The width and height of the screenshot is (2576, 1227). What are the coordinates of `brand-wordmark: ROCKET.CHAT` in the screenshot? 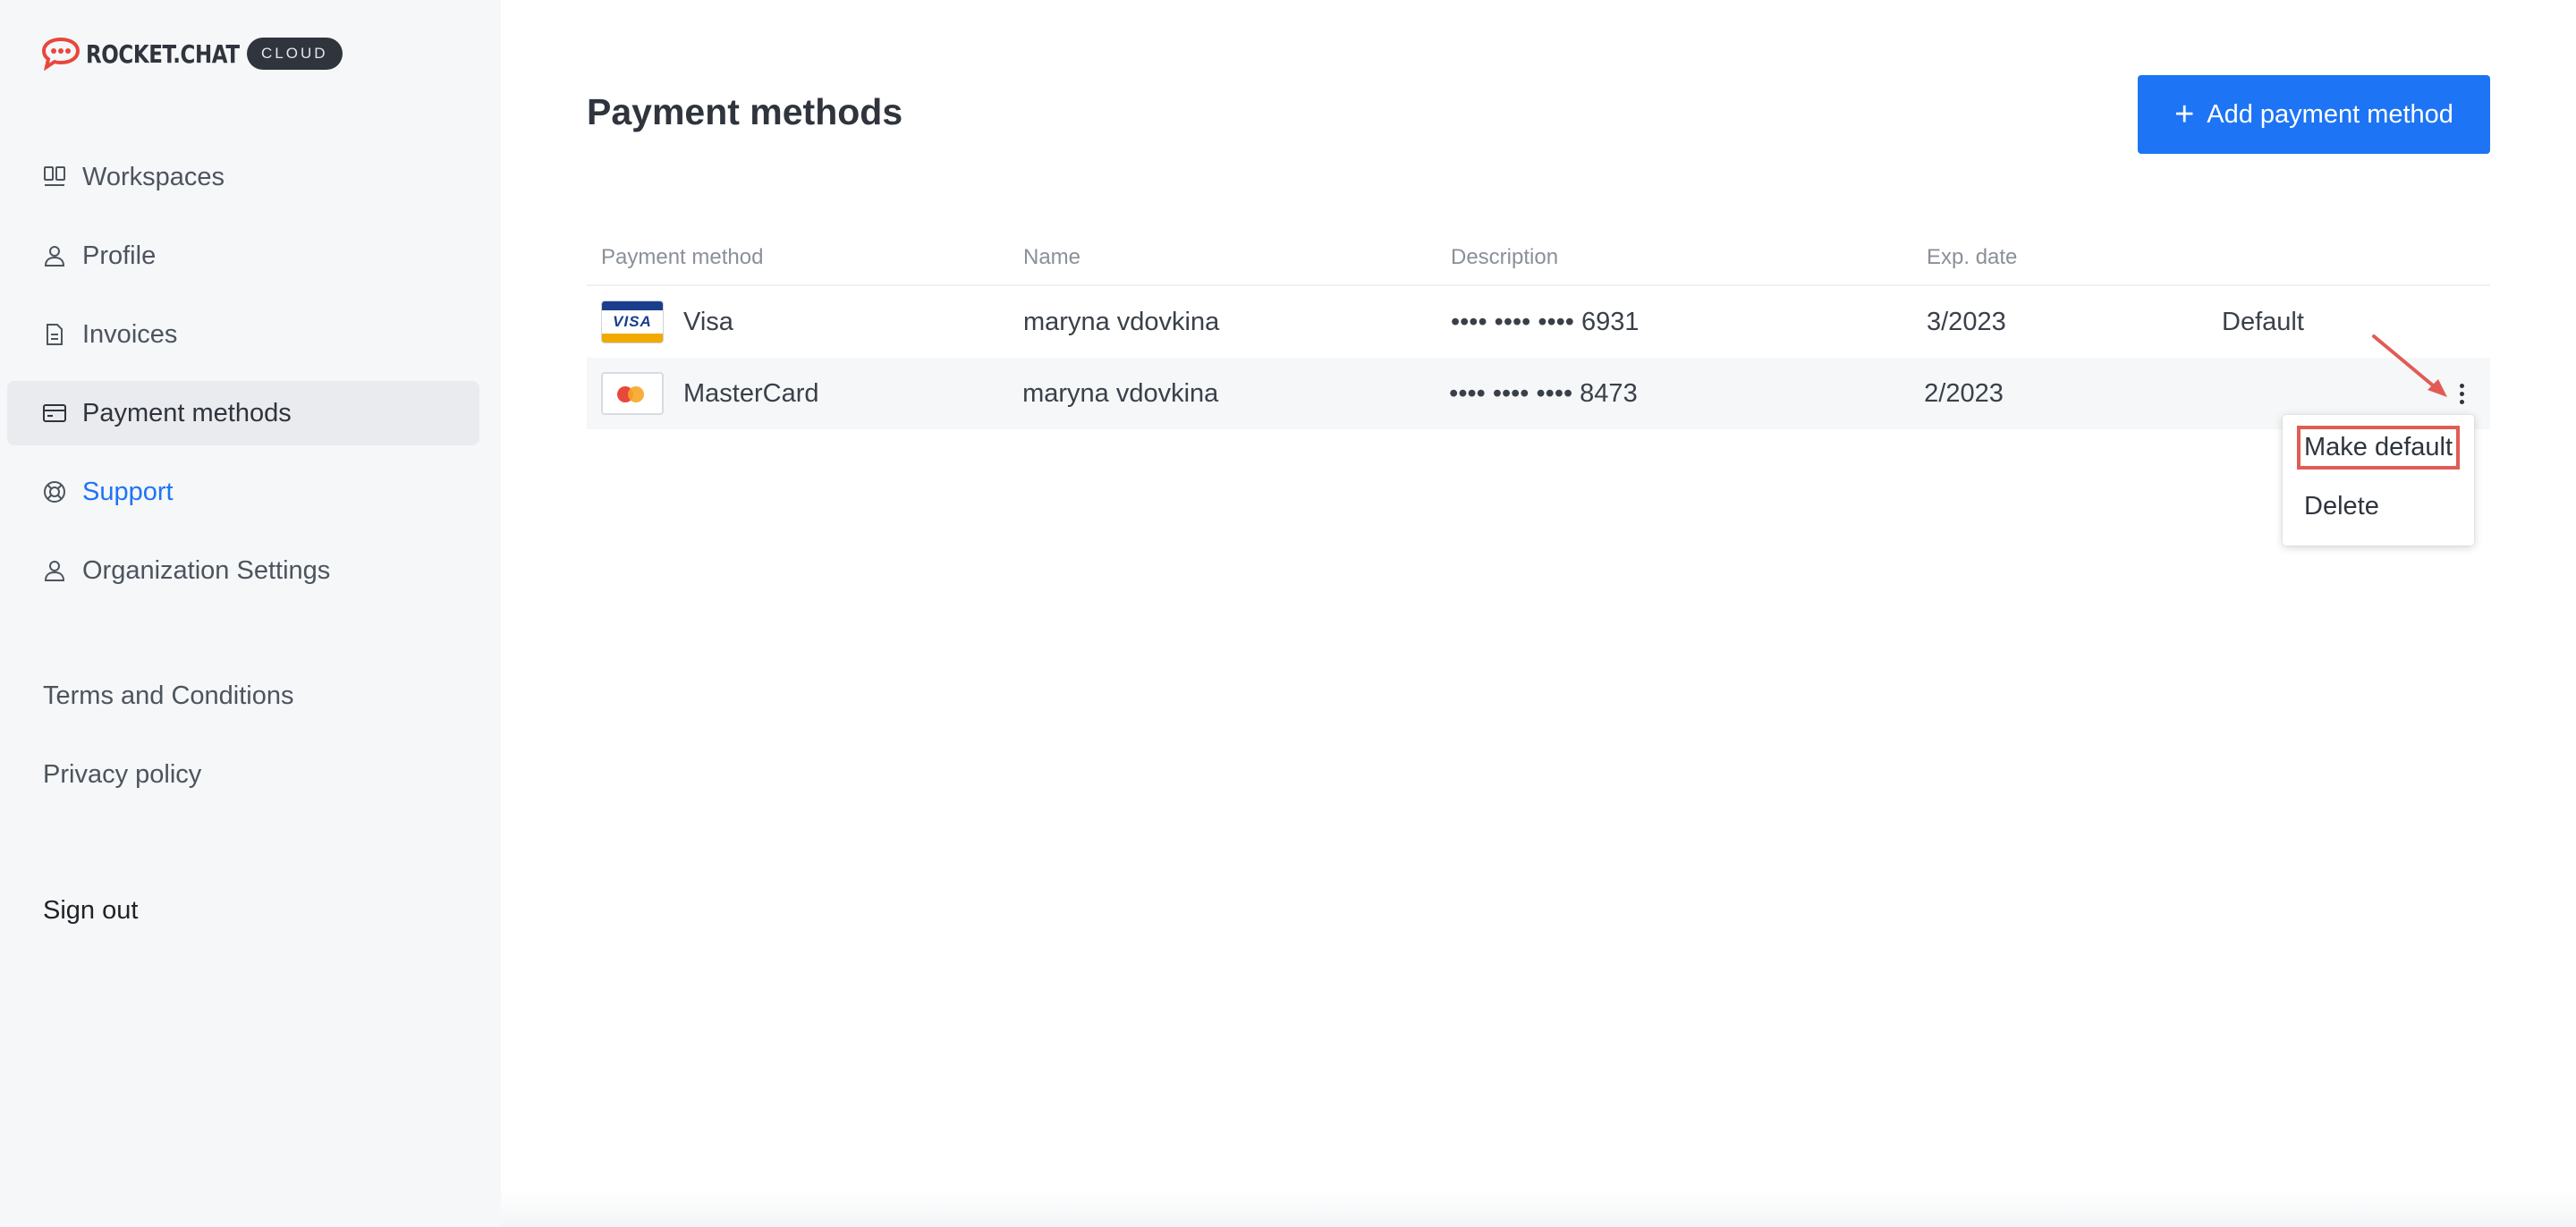 It's located at (163, 53).